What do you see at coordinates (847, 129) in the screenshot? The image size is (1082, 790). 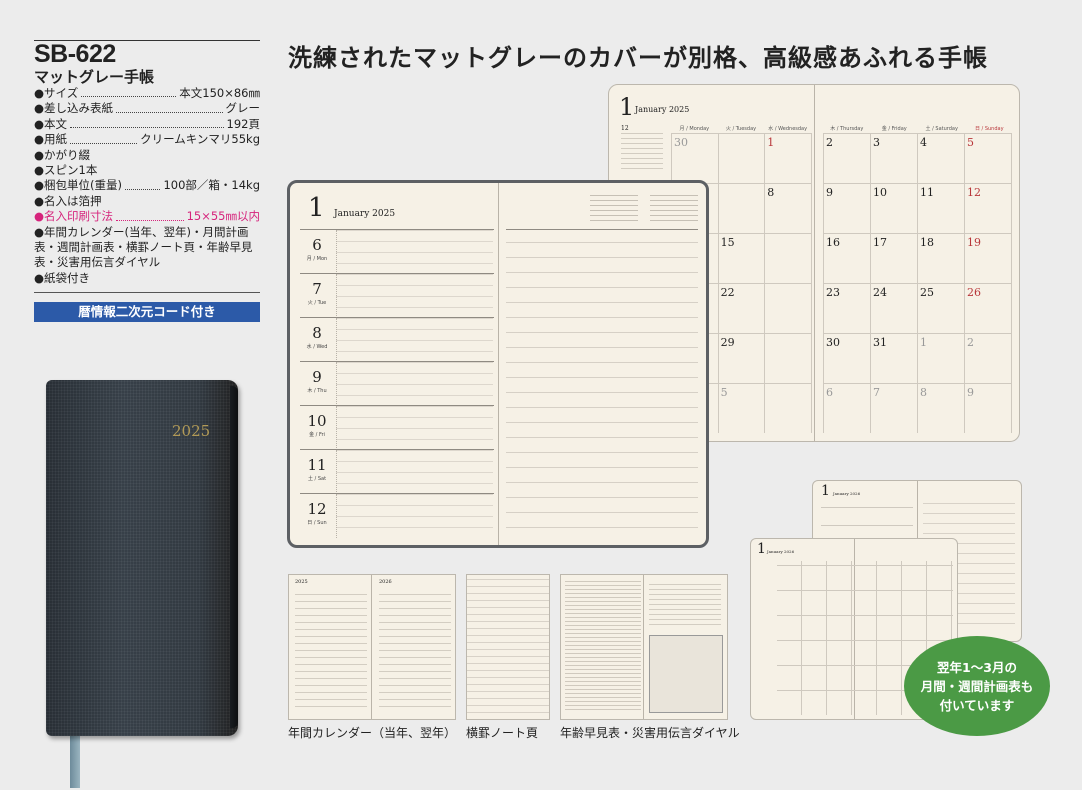 I see `header-thu: 木 / Thursday` at bounding box center [847, 129].